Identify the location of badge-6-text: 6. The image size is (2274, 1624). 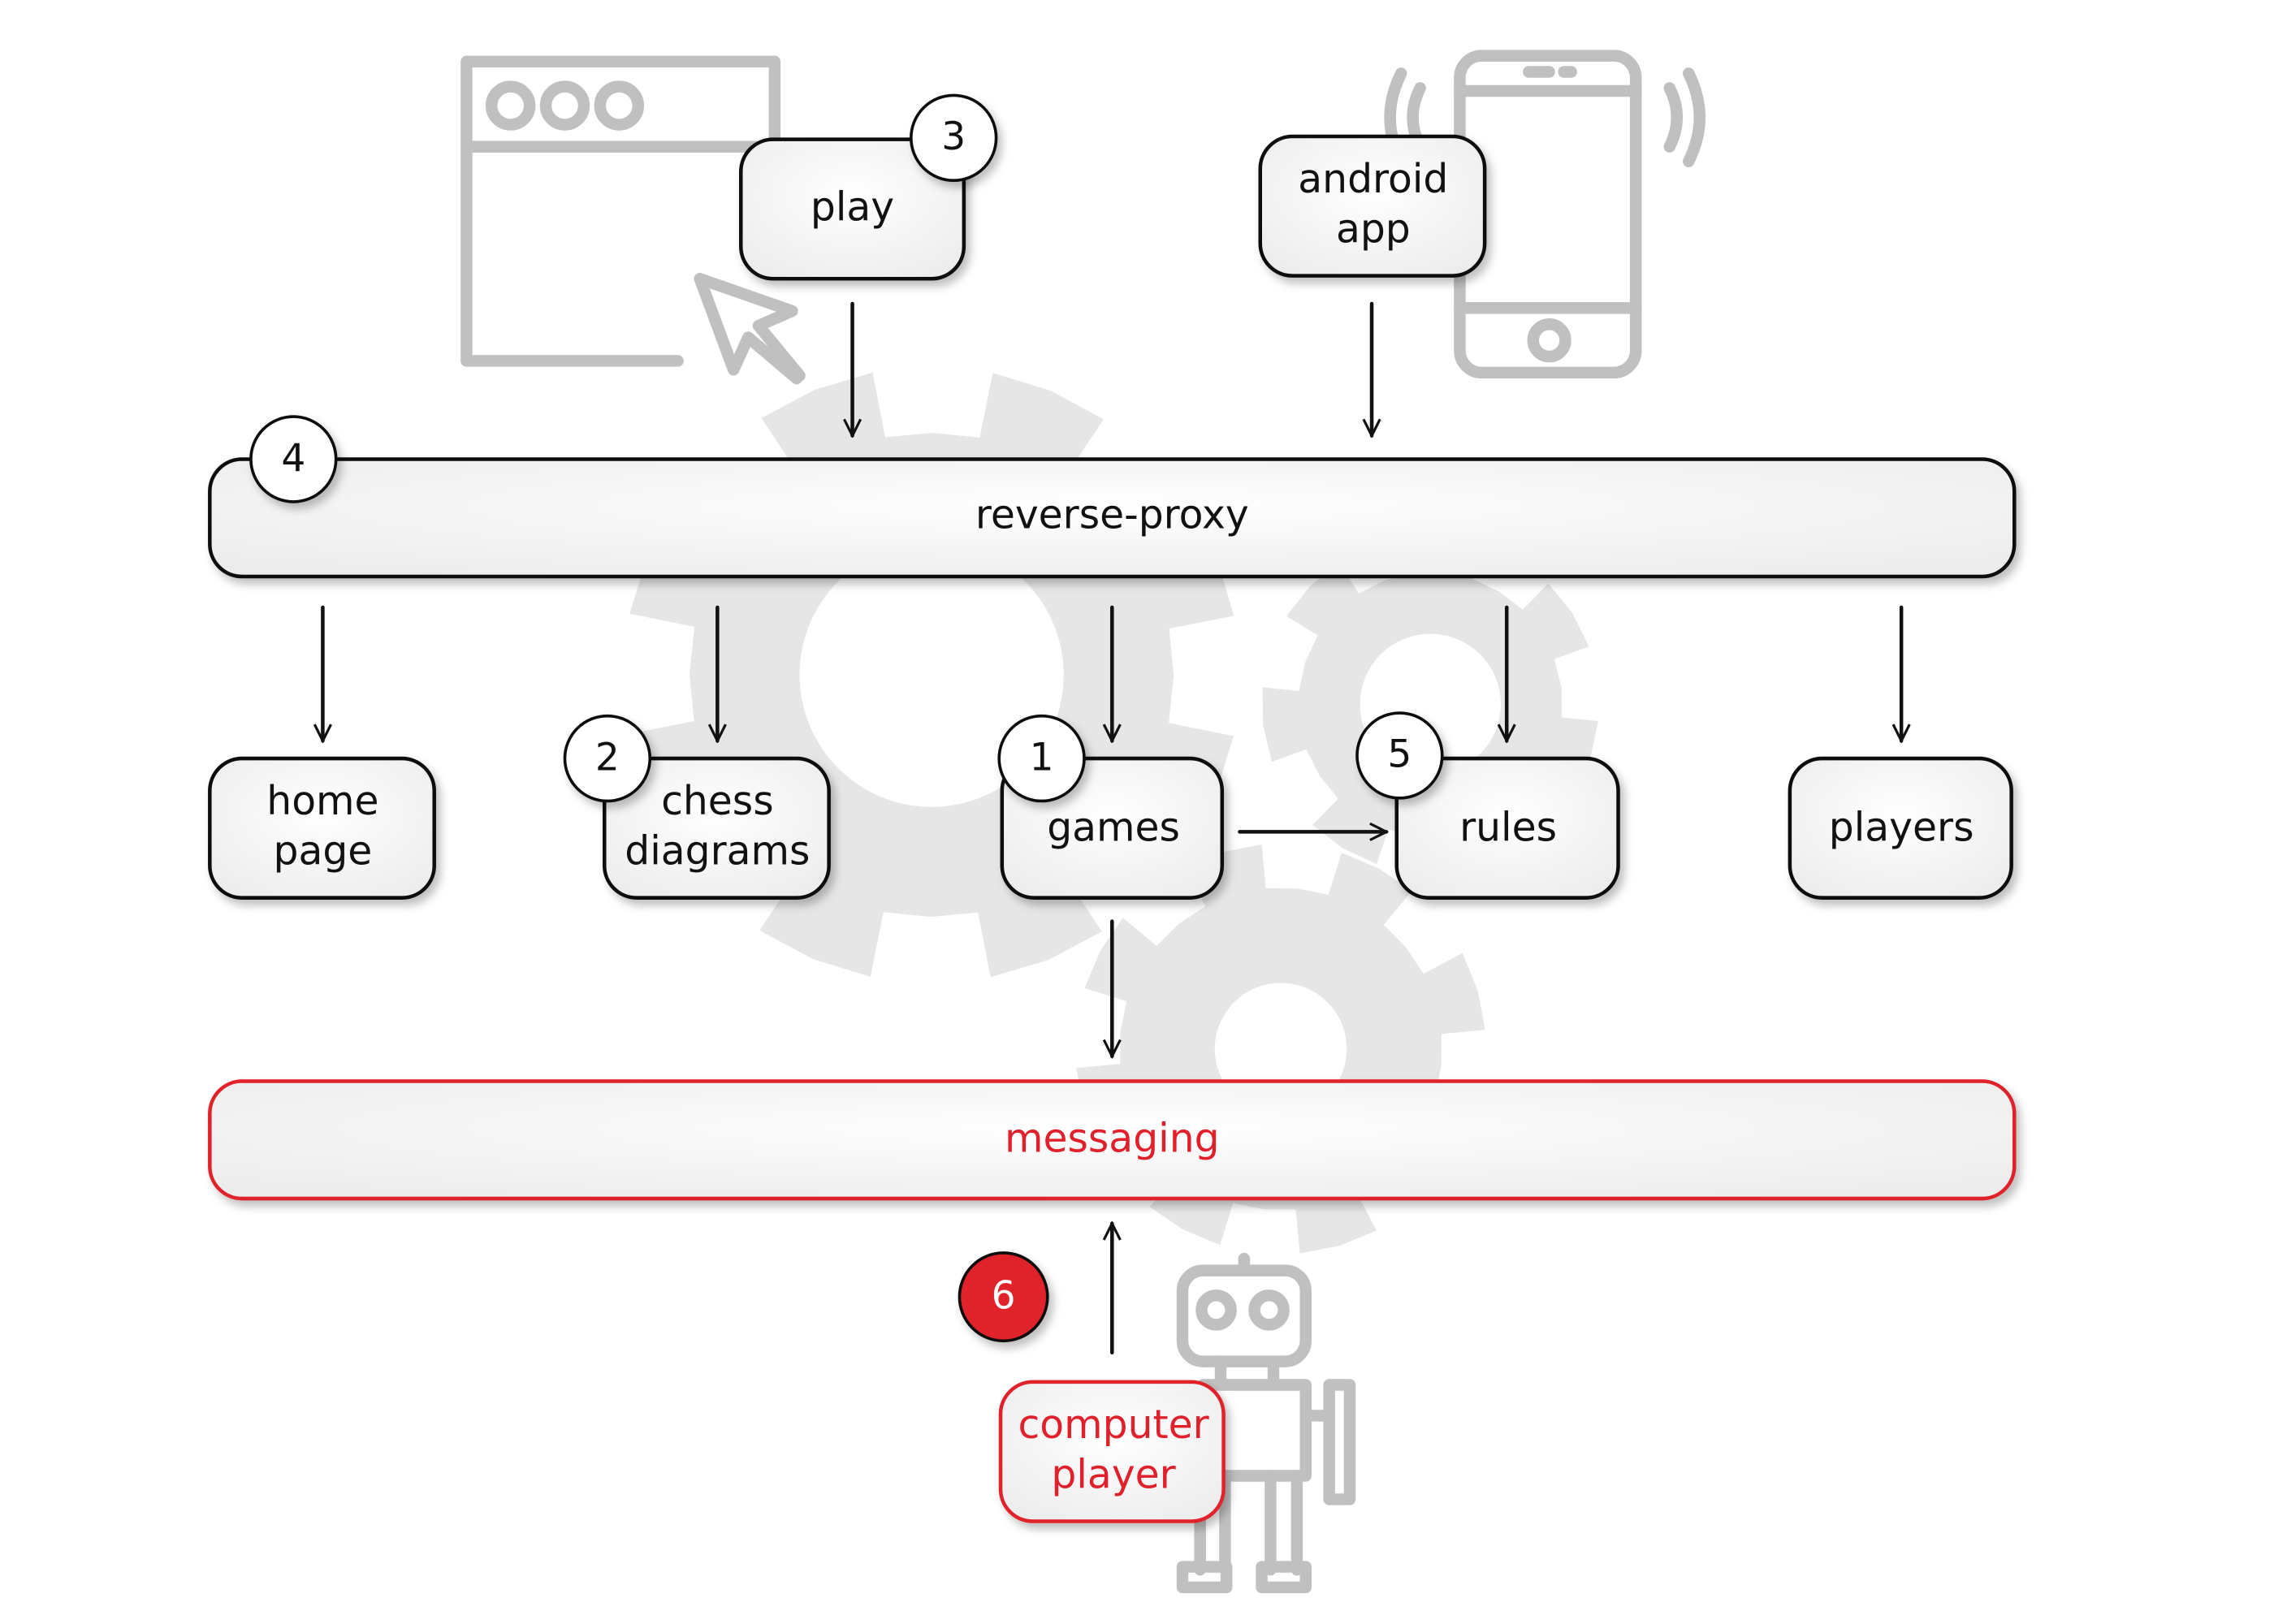
(1004, 1296).